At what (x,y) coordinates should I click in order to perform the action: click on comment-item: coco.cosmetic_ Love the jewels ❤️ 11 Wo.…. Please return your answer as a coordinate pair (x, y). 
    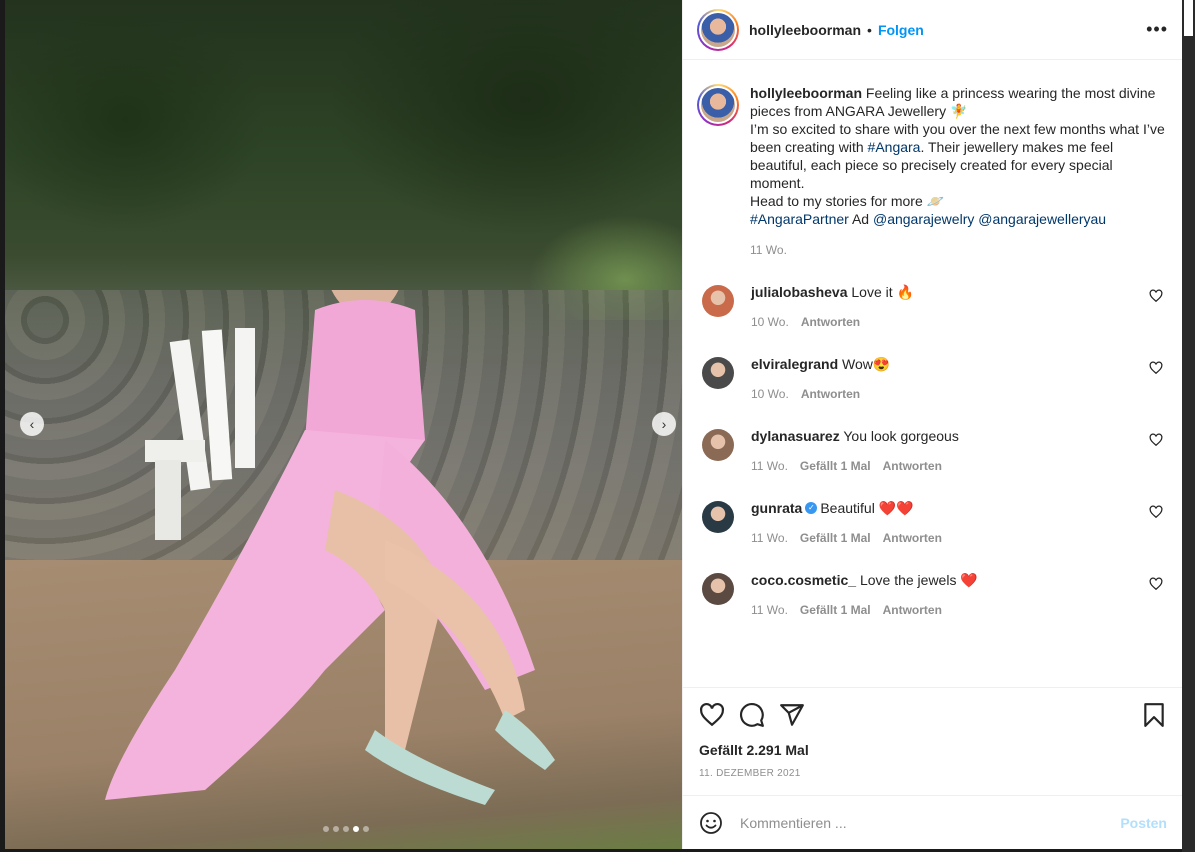
    Looking at the image, I should click on (932, 593).